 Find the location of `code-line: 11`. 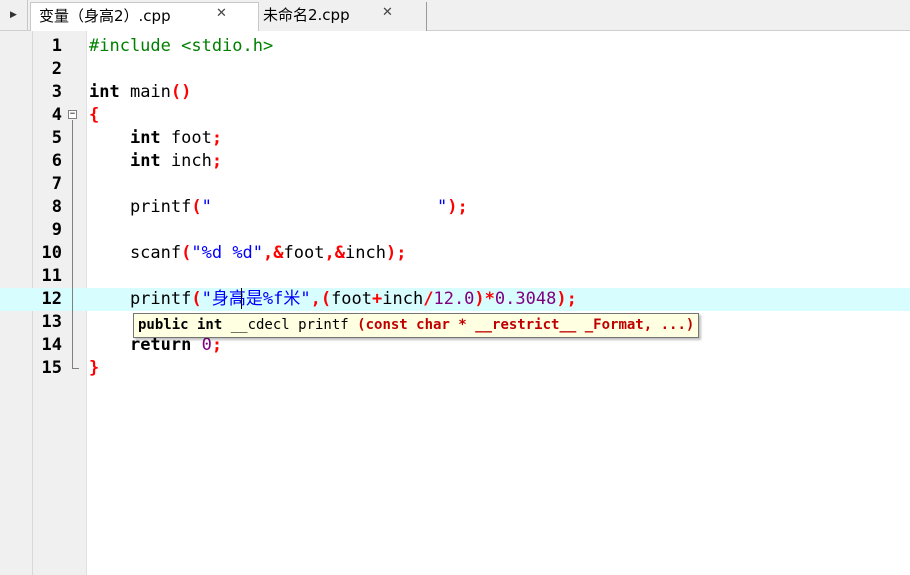

code-line: 11 is located at coordinates (455, 276).